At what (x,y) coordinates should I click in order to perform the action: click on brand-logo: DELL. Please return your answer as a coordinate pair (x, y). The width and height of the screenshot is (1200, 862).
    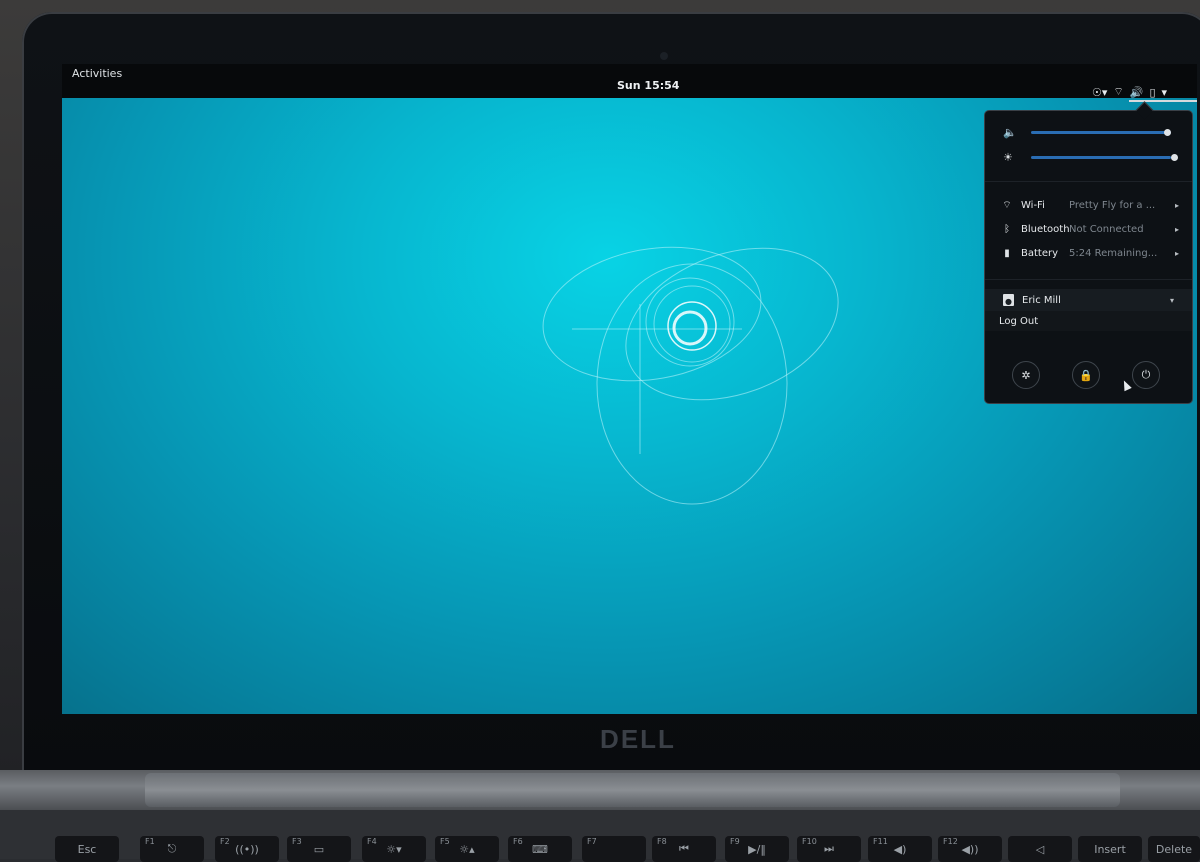
    Looking at the image, I should click on (638, 738).